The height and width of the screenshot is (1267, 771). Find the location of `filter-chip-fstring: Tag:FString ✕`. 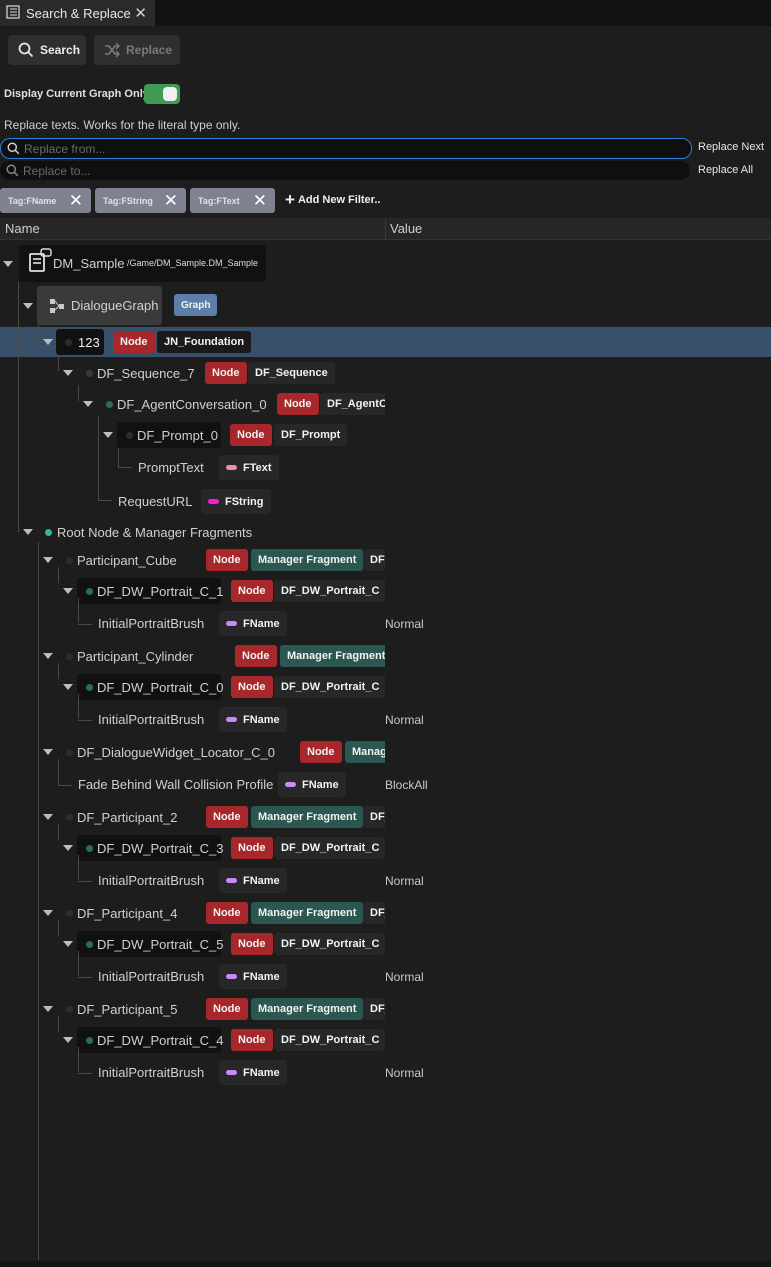

filter-chip-fstring: Tag:FString ✕ is located at coordinates (140, 200).